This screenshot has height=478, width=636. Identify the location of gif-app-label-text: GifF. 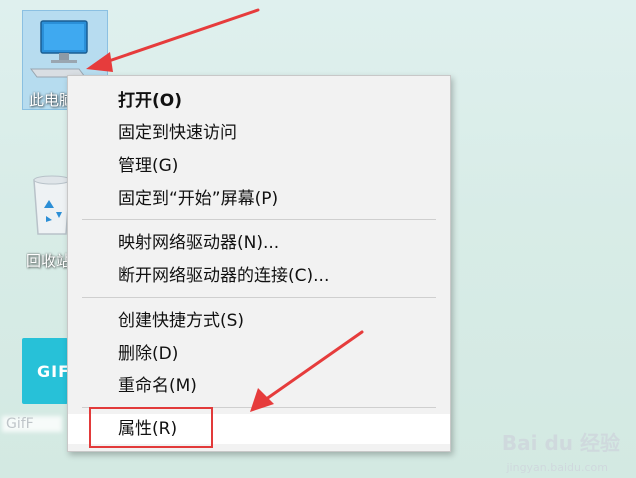
(20, 424).